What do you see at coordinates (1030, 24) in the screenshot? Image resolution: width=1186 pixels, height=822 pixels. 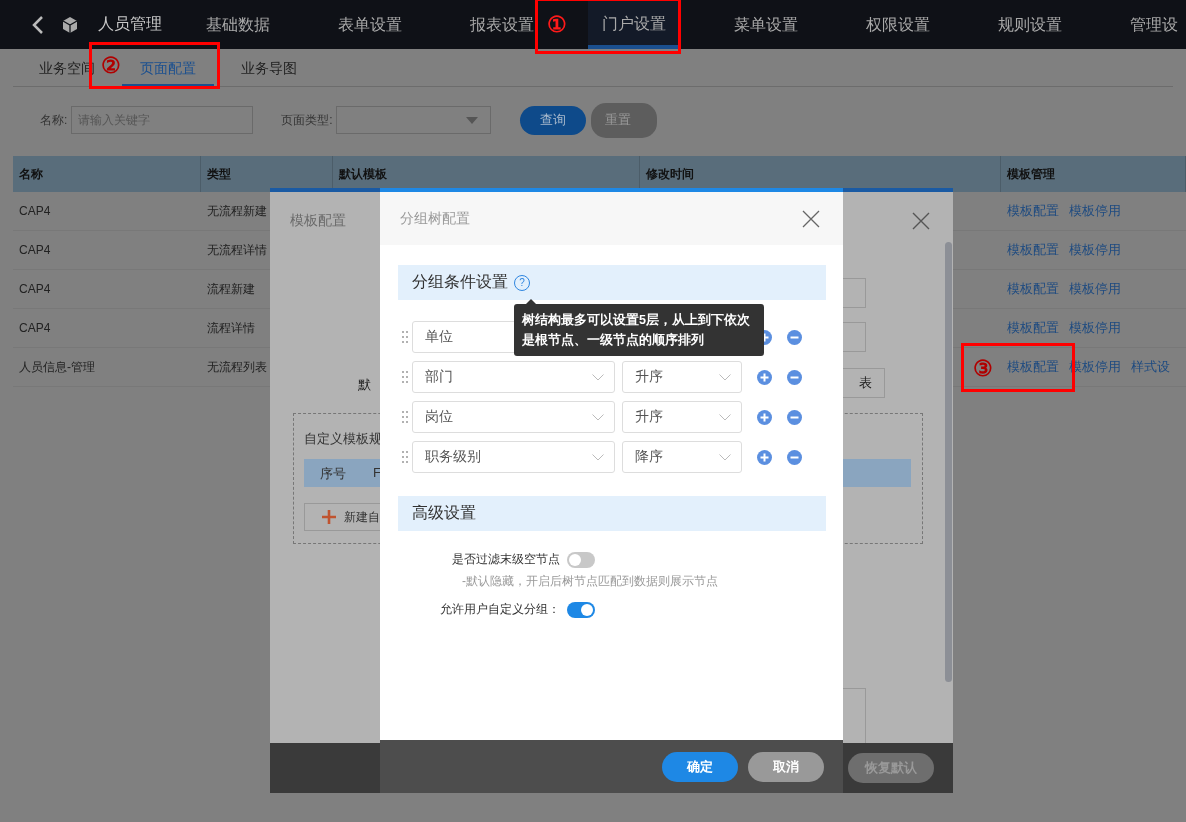 I see `nav-tab: 规则设置` at bounding box center [1030, 24].